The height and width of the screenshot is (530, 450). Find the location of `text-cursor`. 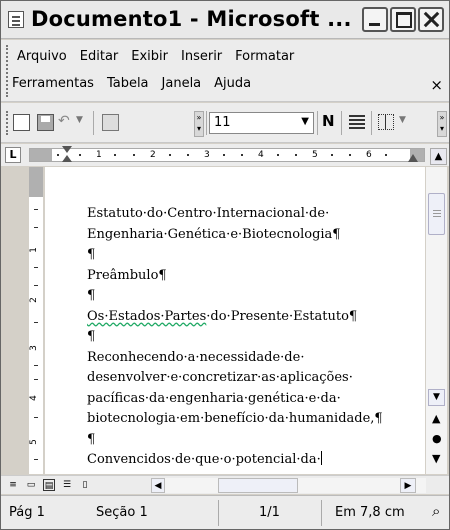

text-cursor is located at coordinates (321, 458).